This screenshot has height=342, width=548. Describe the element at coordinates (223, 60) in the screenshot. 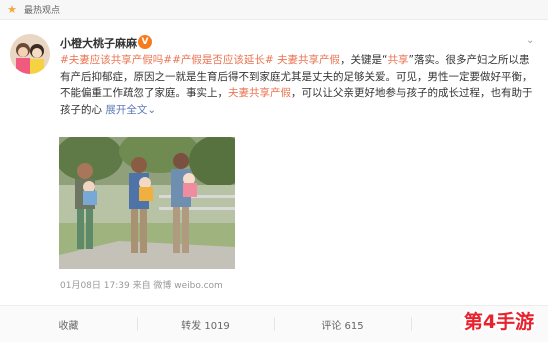

I see `hashtag-link: #产假是否应该延长#` at that location.